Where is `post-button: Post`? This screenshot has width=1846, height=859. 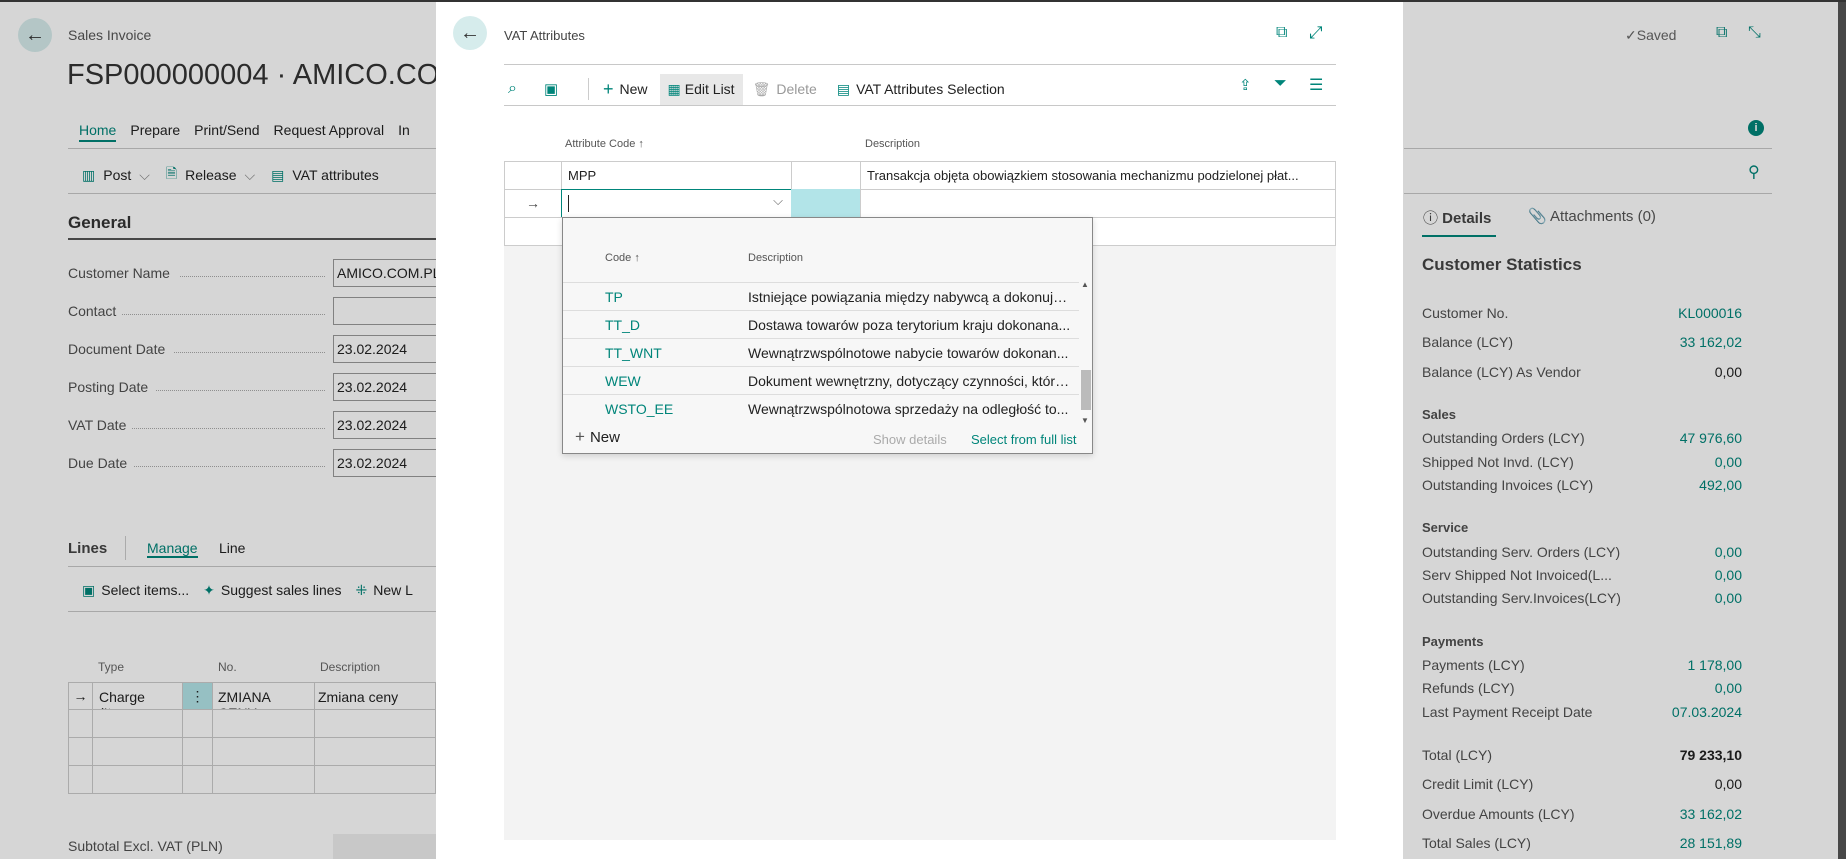
post-button: Post is located at coordinates (117, 175).